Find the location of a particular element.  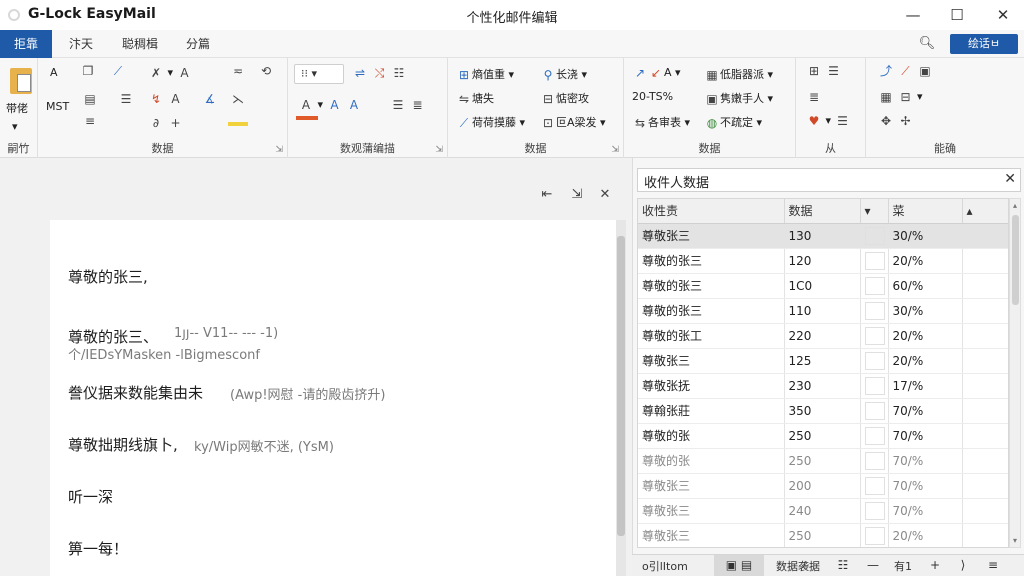

cell-name: 尊翰张莊 is located at coordinates (711, 411).